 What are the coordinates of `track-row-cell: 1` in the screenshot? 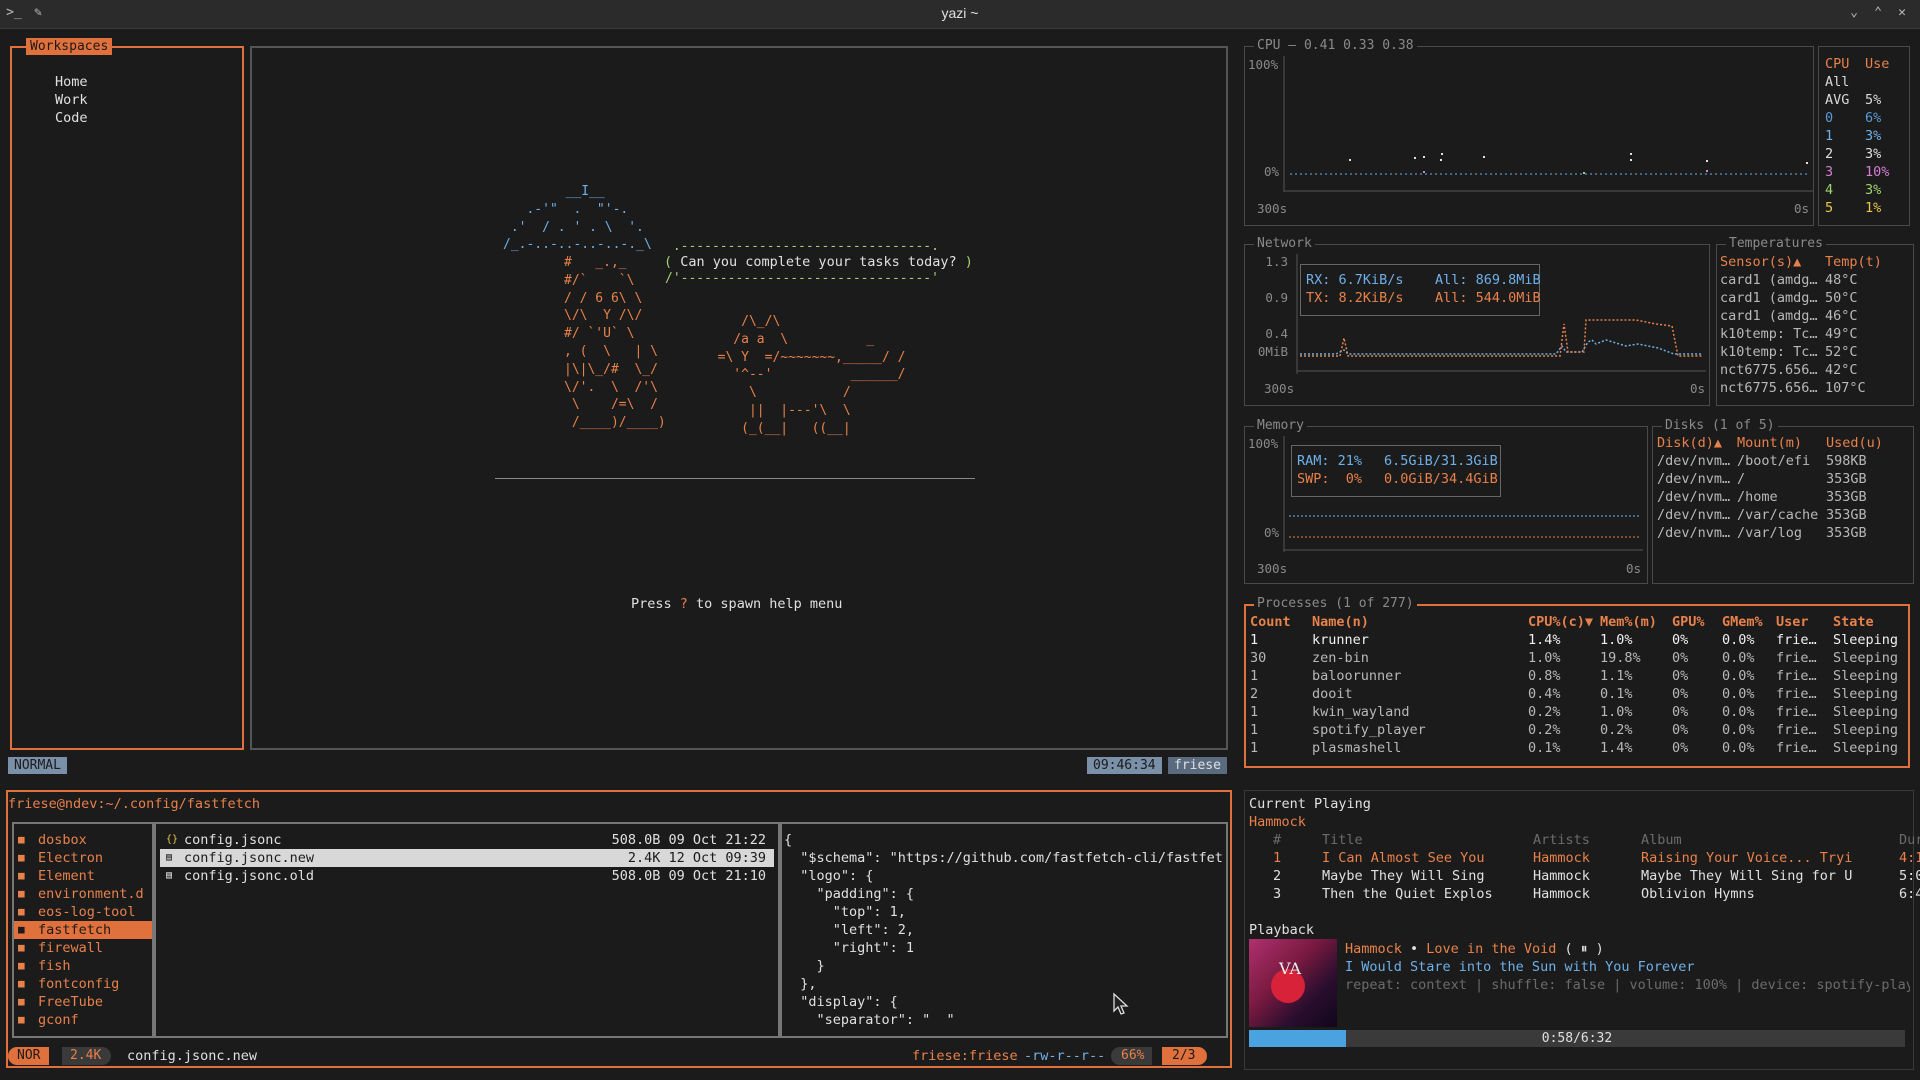 It's located at (1277, 858).